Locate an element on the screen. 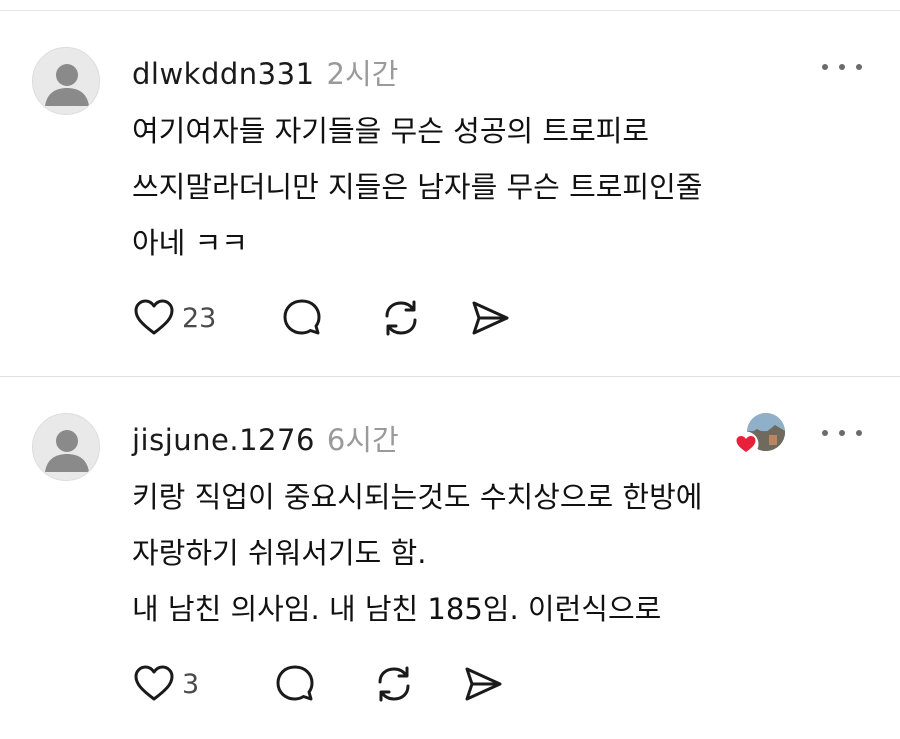 The height and width of the screenshot is (739, 900). comment-header: dlwkddn331 2시간 is located at coordinates (265, 71).